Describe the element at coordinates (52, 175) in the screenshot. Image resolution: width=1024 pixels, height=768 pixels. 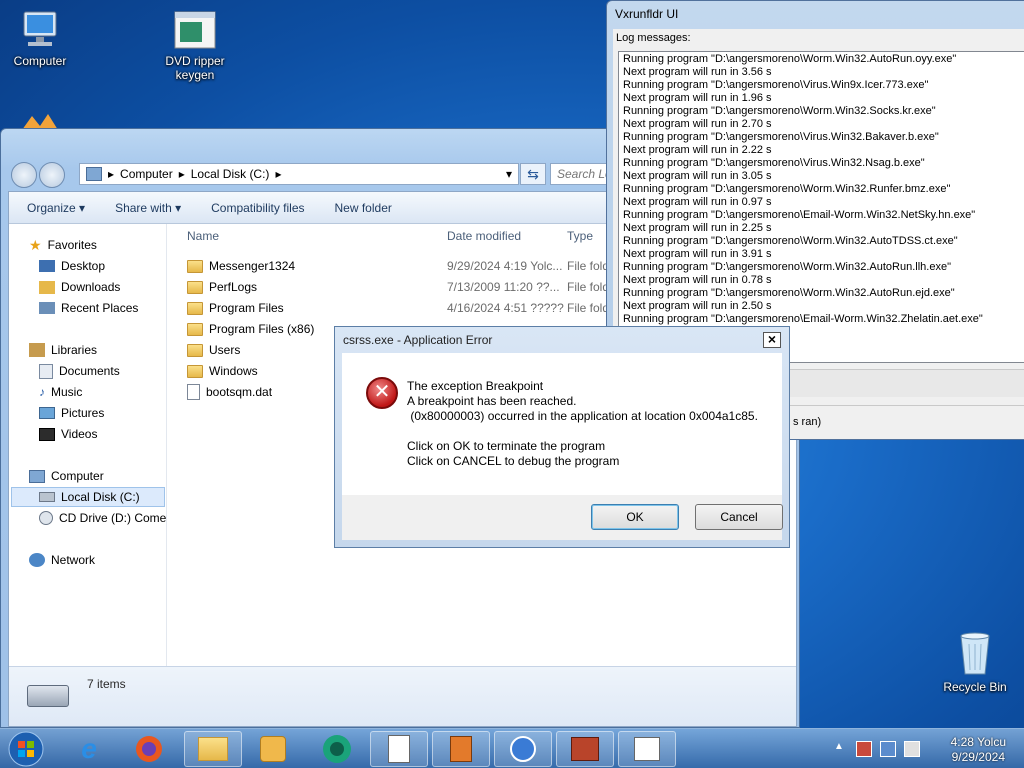
I see `forward-button` at that location.